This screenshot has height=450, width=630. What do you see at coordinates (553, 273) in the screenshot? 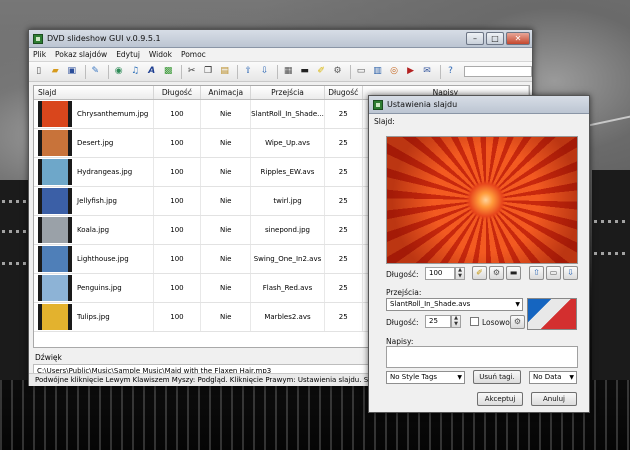
I see `preview-slide-icon: ▭` at bounding box center [553, 273].